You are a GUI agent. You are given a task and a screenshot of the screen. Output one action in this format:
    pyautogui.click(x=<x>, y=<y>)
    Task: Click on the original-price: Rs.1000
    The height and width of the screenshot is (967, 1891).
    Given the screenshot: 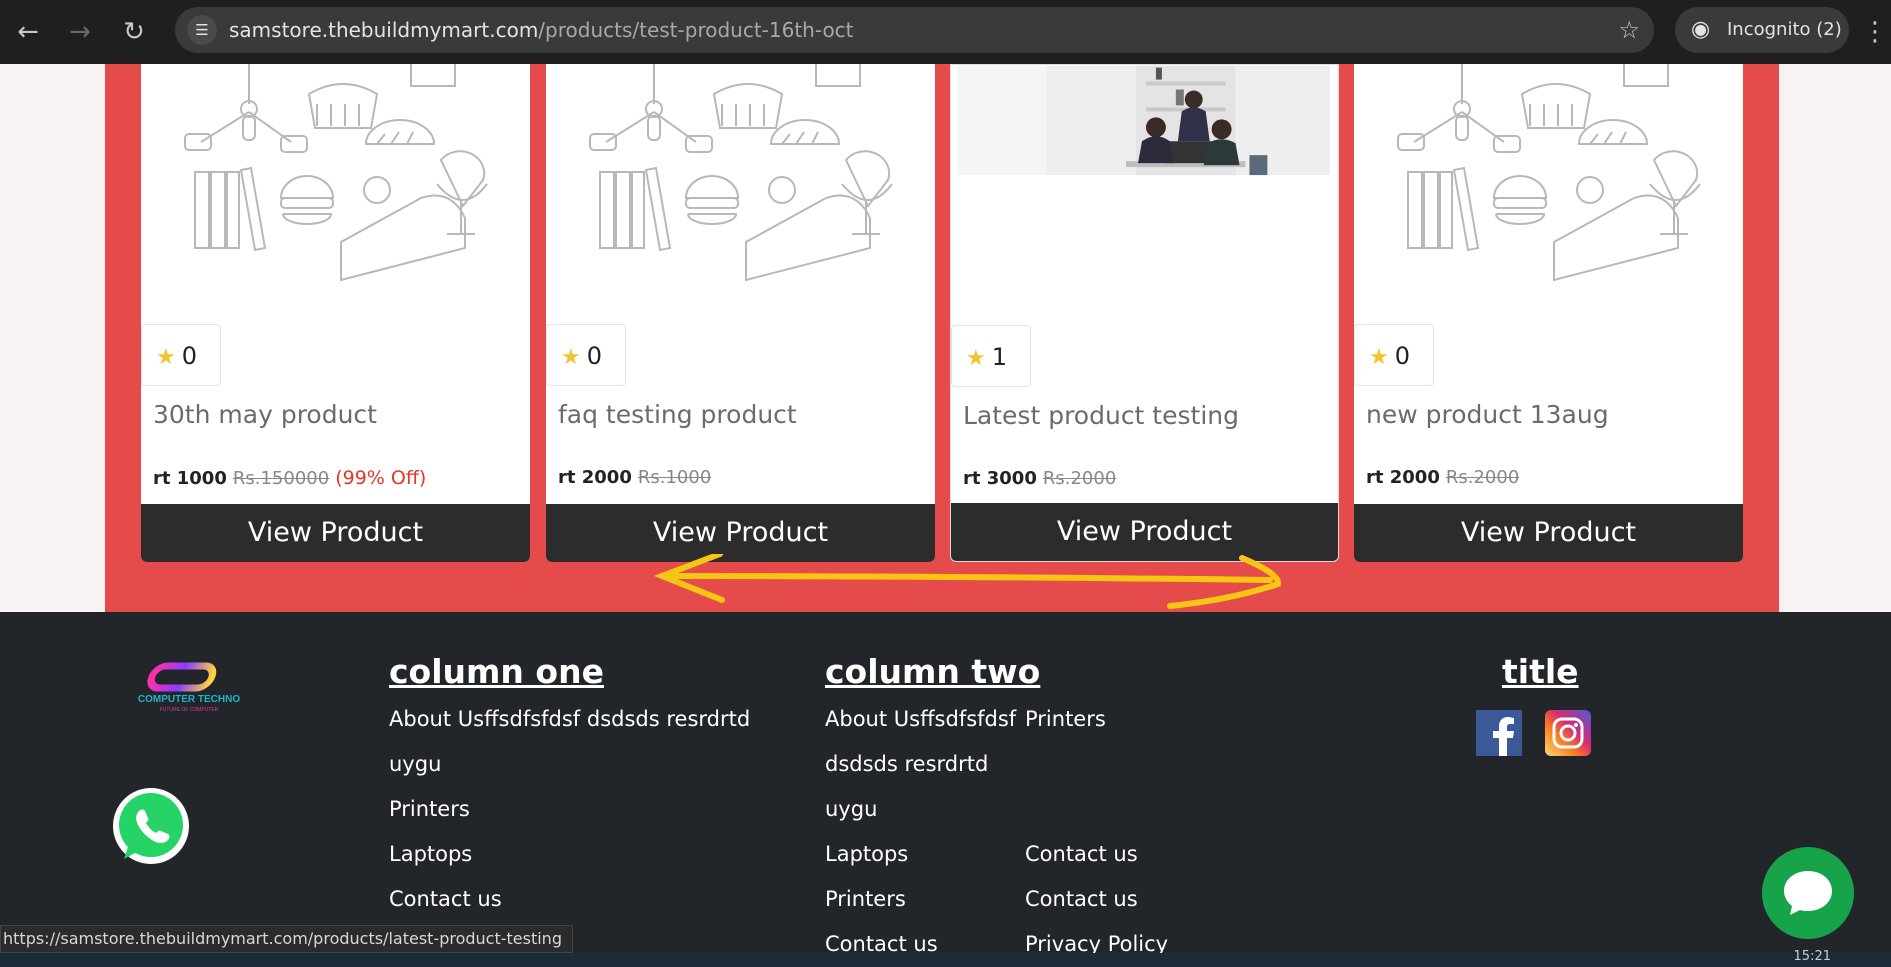 What is the action you would take?
    pyautogui.click(x=674, y=477)
    